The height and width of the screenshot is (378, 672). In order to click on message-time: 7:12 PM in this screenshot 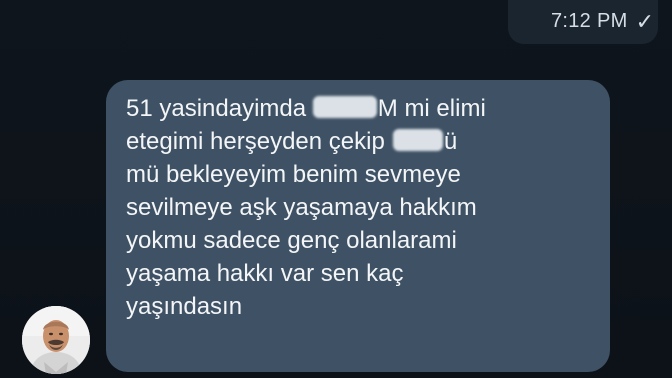, I will do `click(589, 21)`.